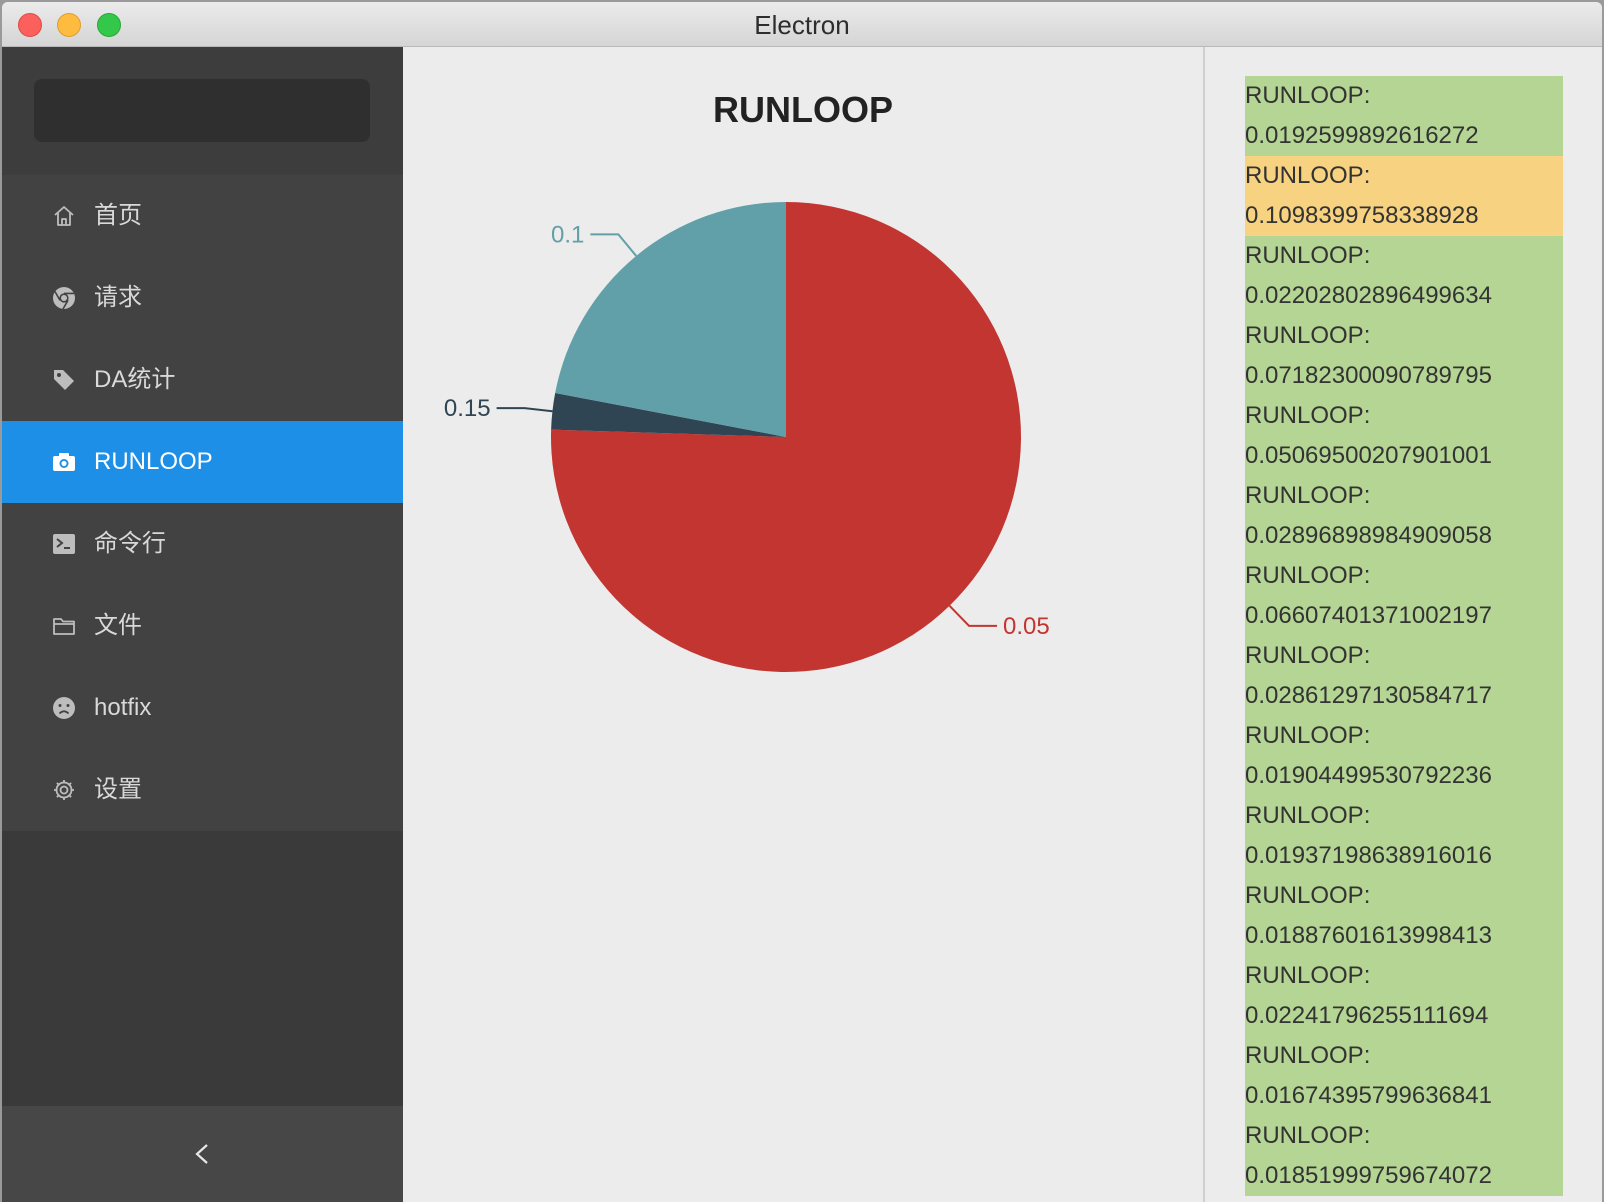 The image size is (1604, 1202). I want to click on sidebar-footer, so click(202, 1154).